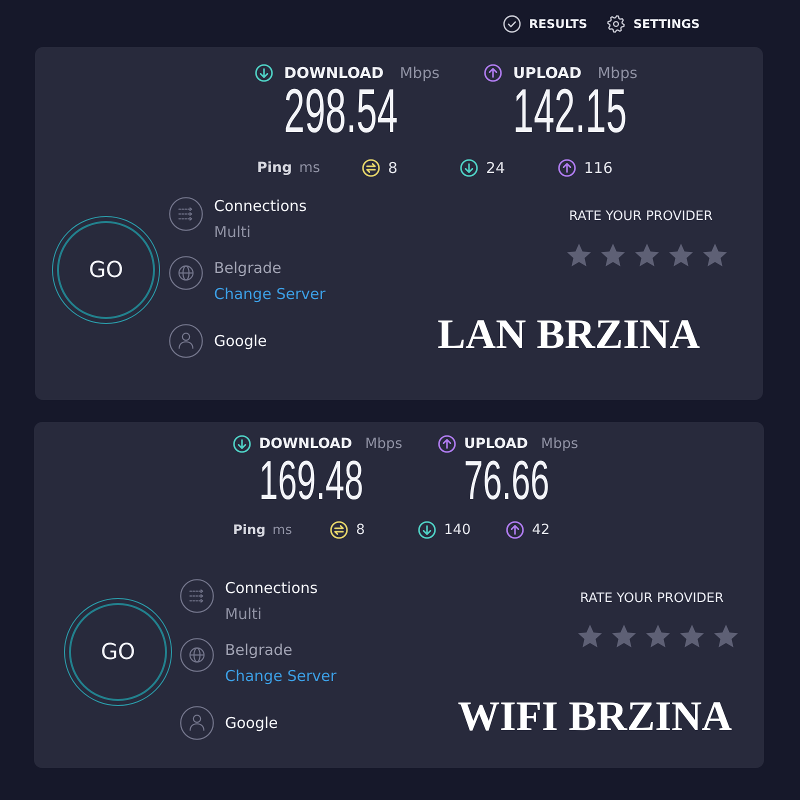 The width and height of the screenshot is (800, 800). Describe the element at coordinates (496, 168) in the screenshot. I see `ping-value: 24` at that location.